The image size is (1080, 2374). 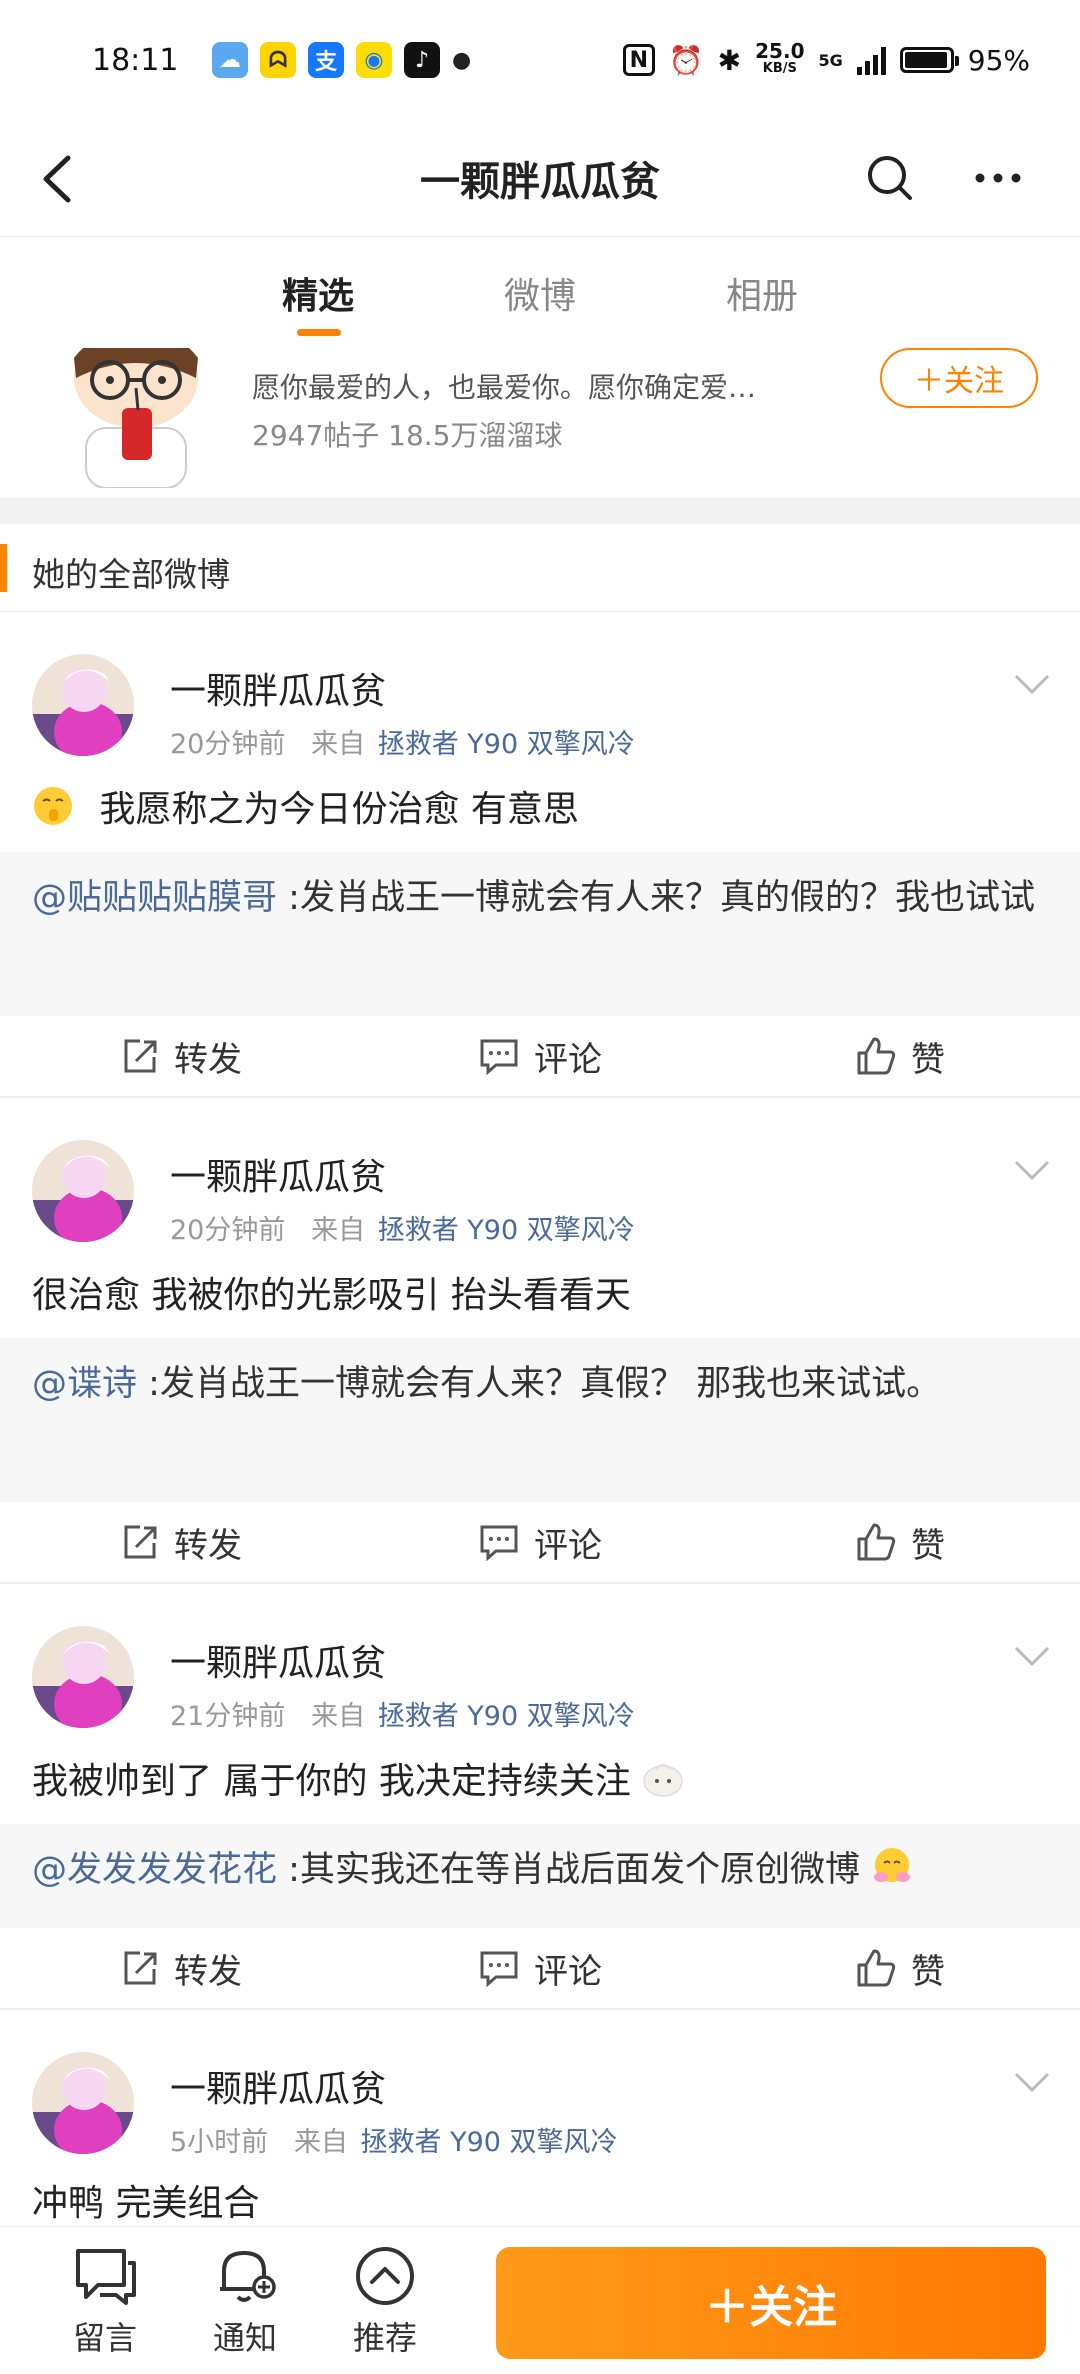 What do you see at coordinates (331, 1295) in the screenshot?
I see `post-body: 很治愈 我被你的光影吸引 抬头看看天` at bounding box center [331, 1295].